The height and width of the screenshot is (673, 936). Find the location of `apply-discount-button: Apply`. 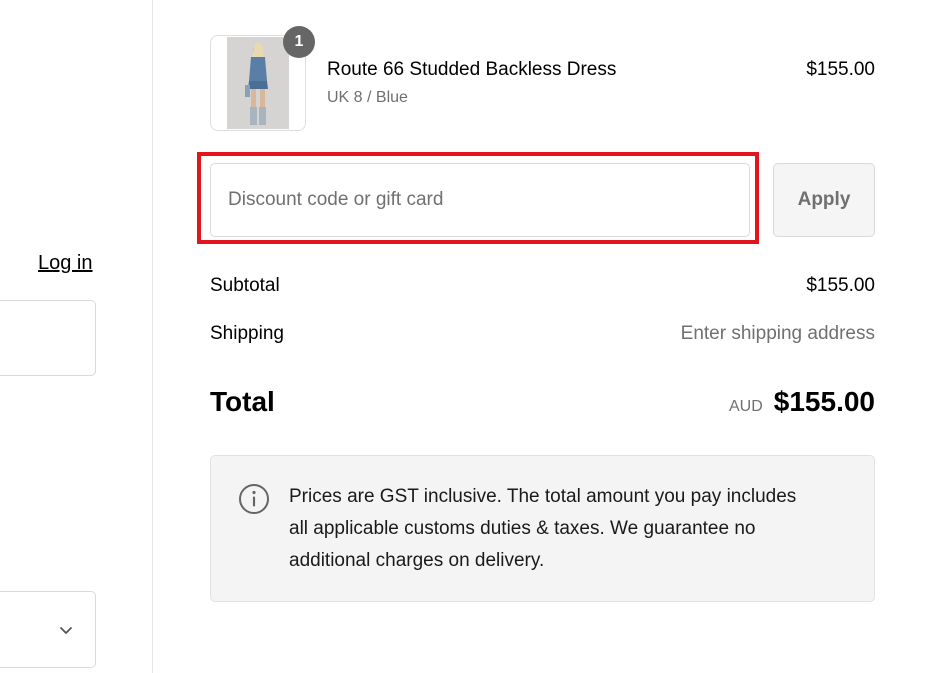

apply-discount-button: Apply is located at coordinates (824, 200).